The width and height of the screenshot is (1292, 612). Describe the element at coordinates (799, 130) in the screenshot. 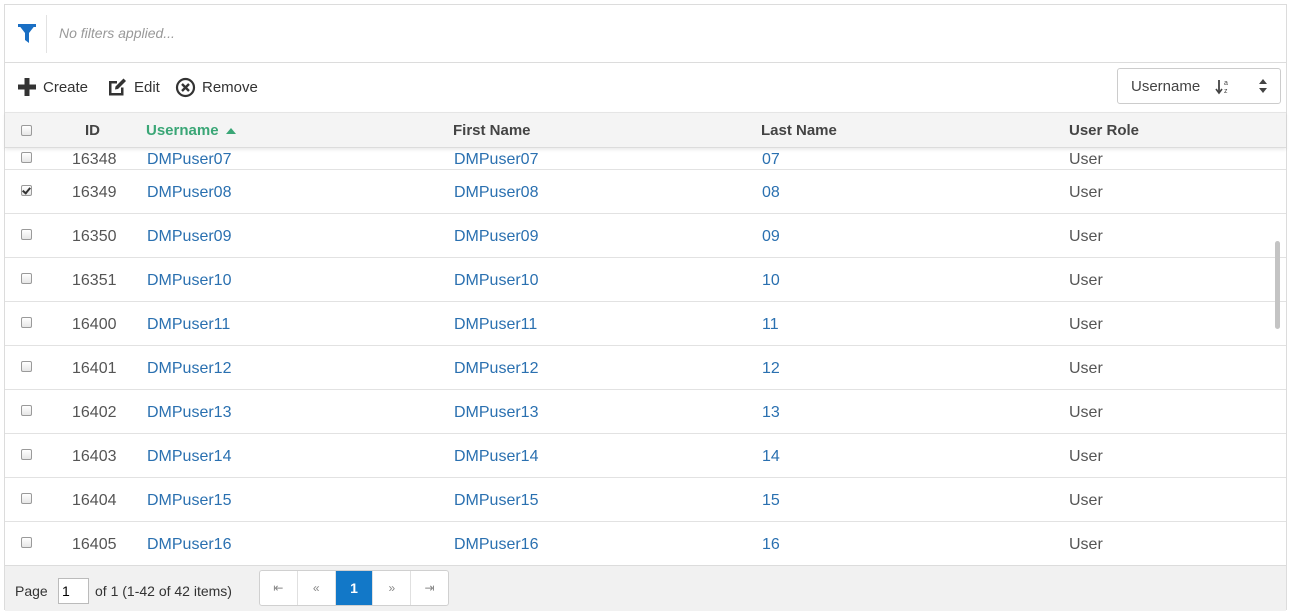

I see `column-header-last-name: Last Name` at that location.